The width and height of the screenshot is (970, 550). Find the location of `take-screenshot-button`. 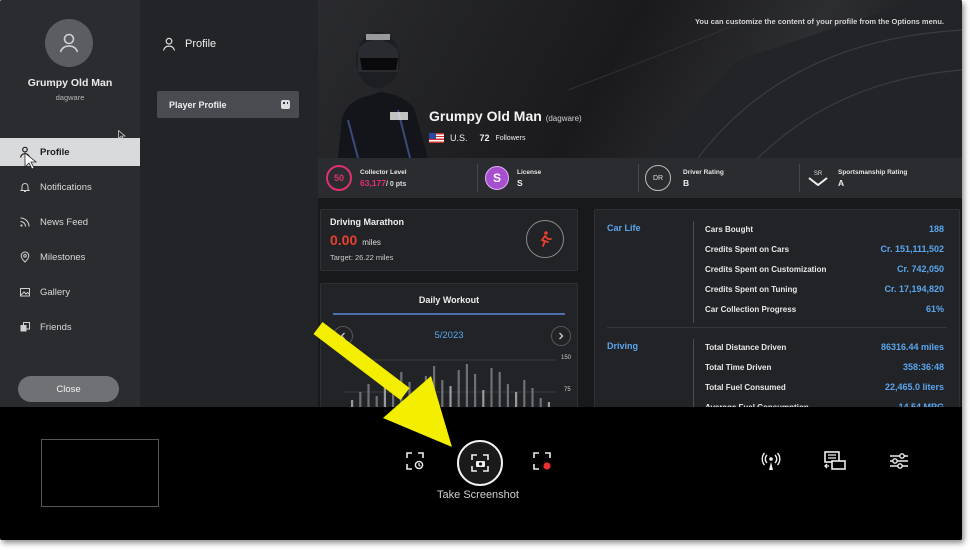

take-screenshot-button is located at coordinates (480, 463).